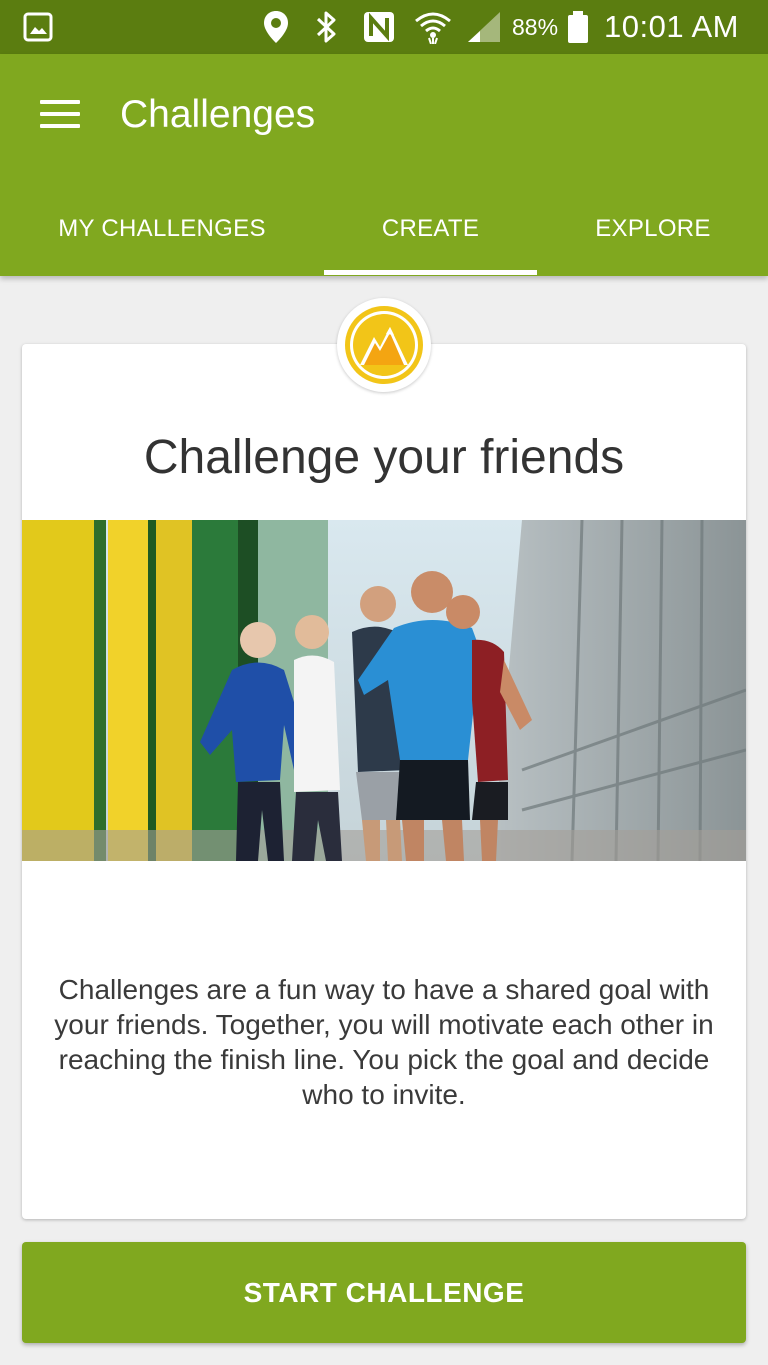 This screenshot has width=768, height=1365. What do you see at coordinates (327, 27) in the screenshot?
I see `bluetooth-icon` at bounding box center [327, 27].